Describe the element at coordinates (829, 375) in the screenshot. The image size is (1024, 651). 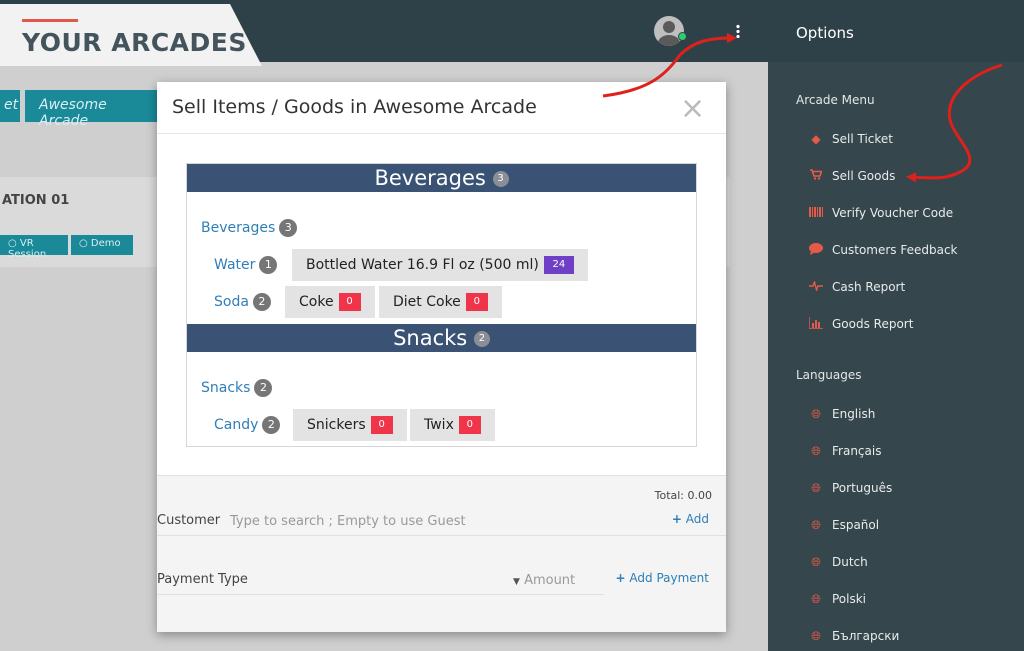
I see `languages-title: Languages` at that location.